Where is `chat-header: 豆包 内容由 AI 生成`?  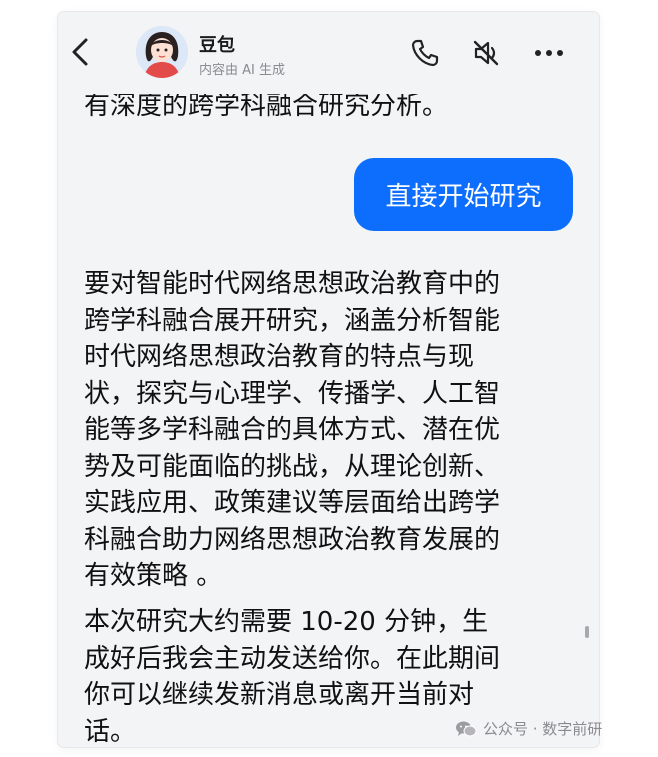
chat-header: 豆包 内容由 AI 生成 is located at coordinates (328, 53).